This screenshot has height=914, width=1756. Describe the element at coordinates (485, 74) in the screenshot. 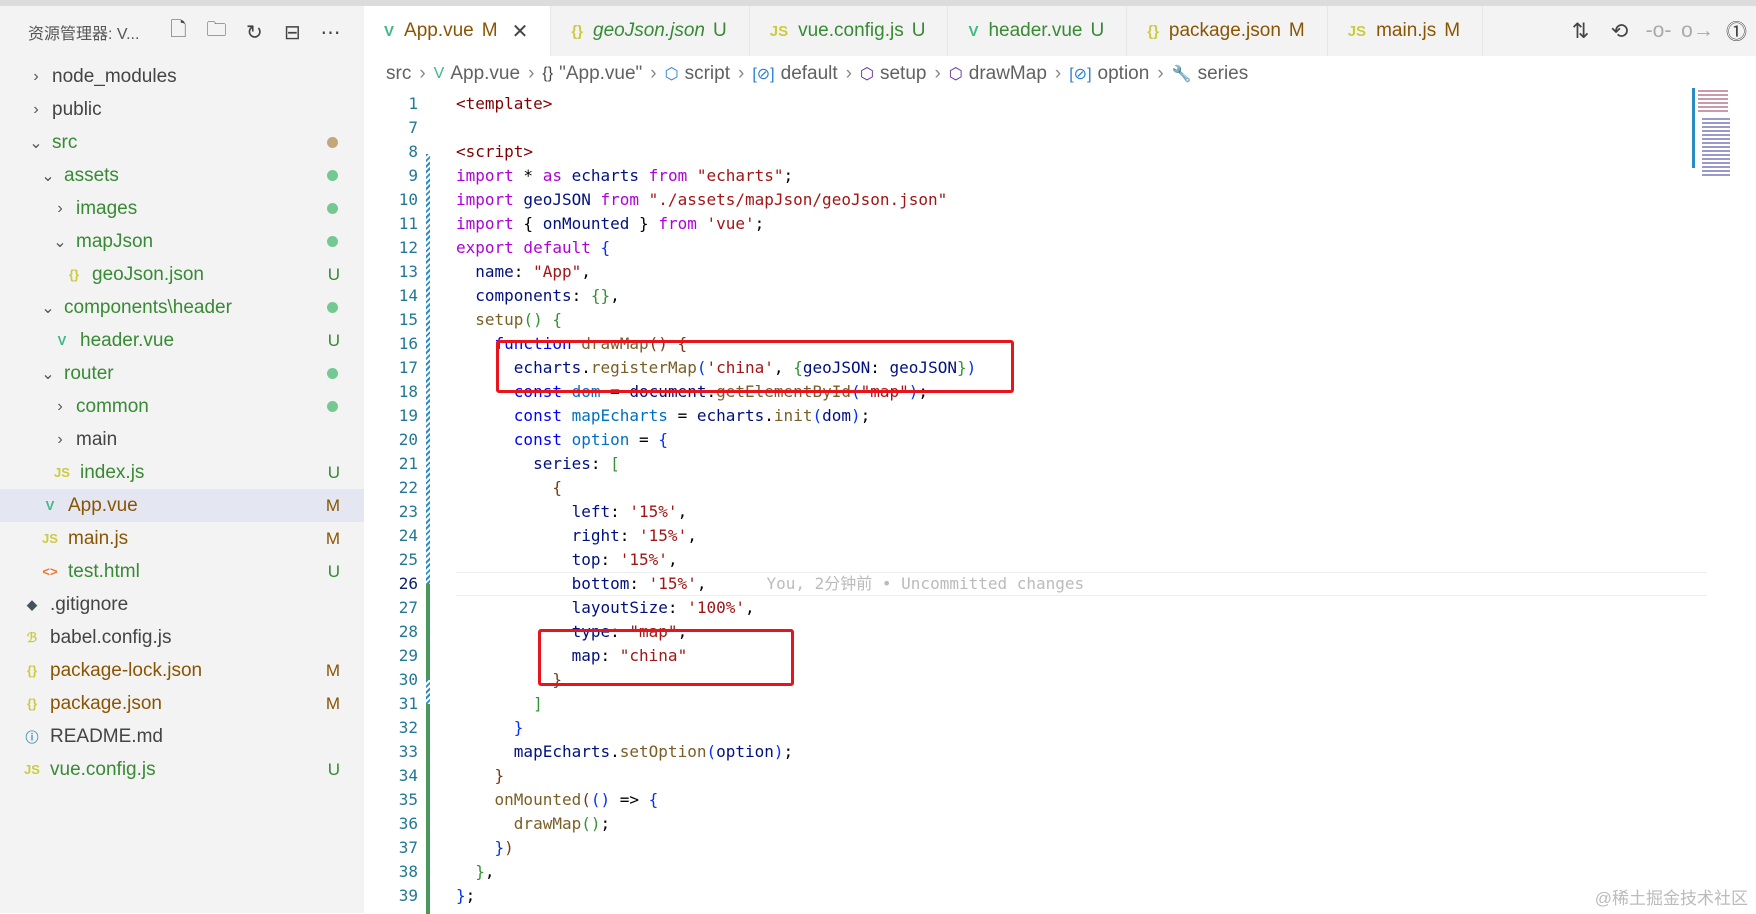

I see `breadcrumb-item: App.vue` at that location.